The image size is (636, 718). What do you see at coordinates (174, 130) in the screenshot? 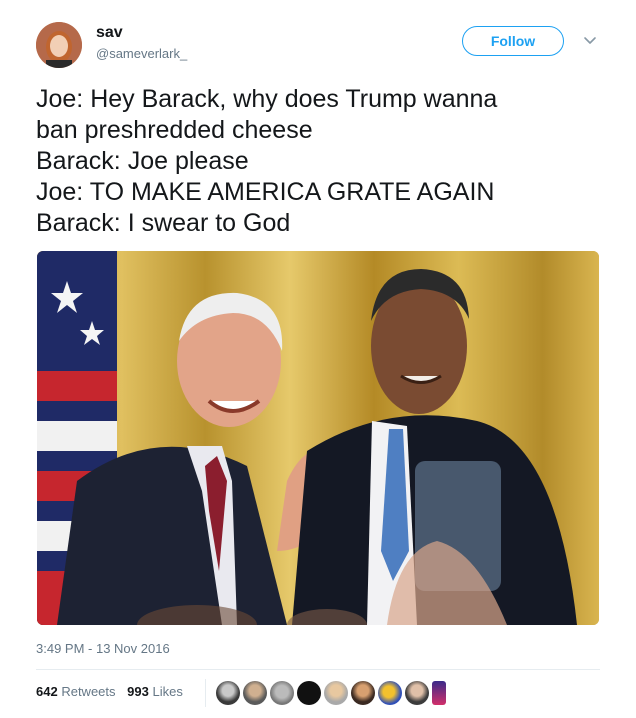
I see `tweet-line: ban preshredded cheese` at bounding box center [174, 130].